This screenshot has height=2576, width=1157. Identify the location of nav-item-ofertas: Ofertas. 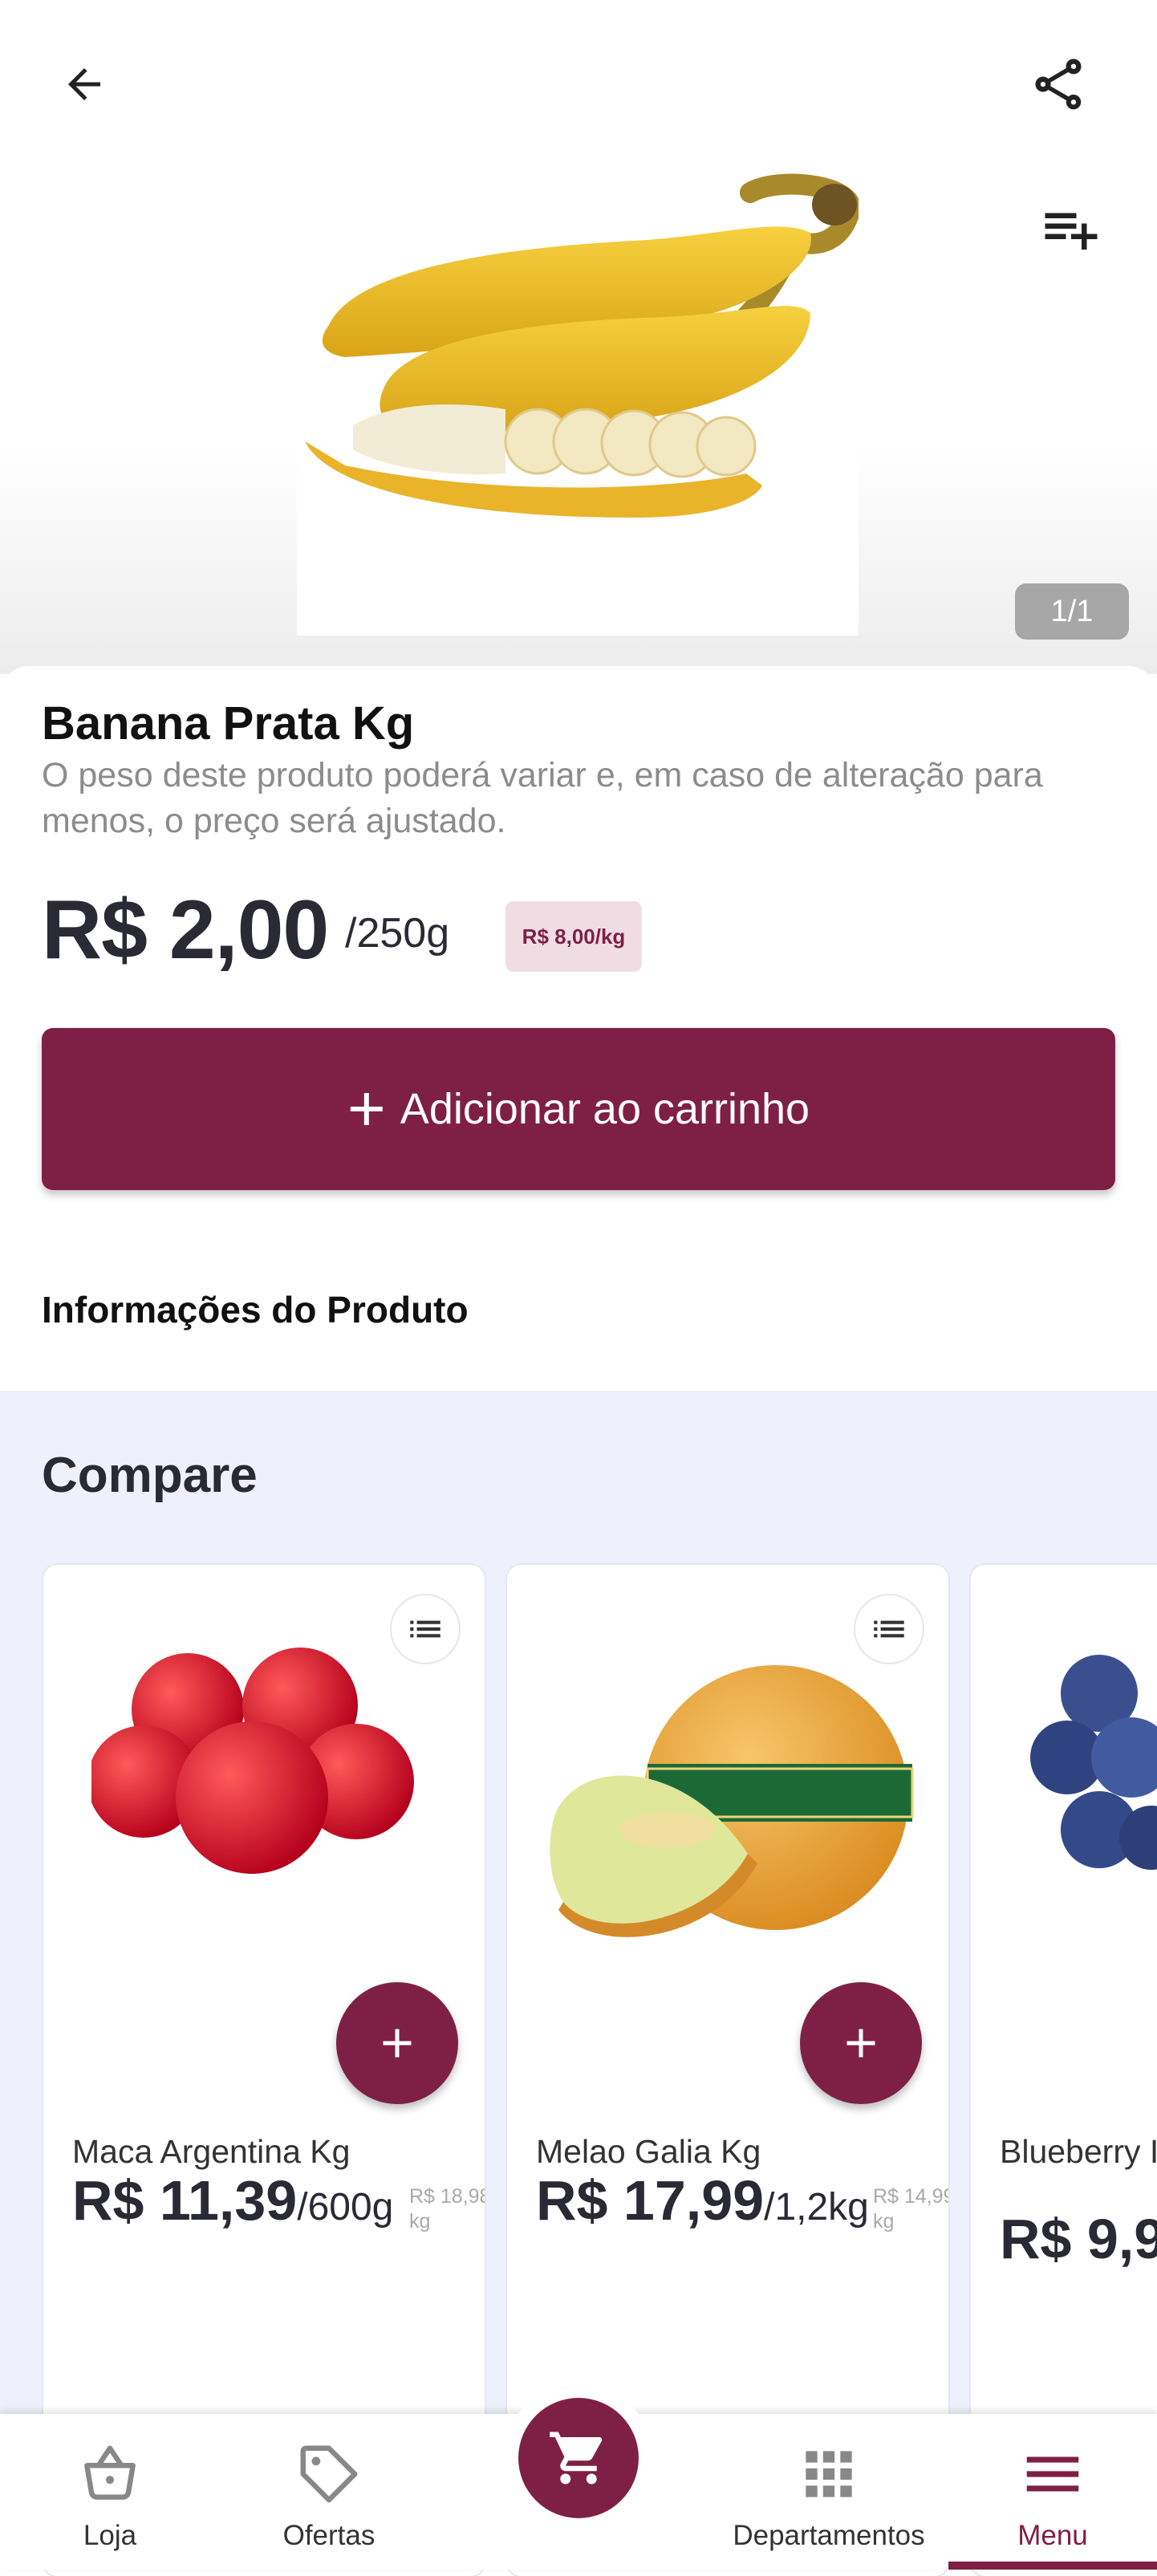
(329, 2496).